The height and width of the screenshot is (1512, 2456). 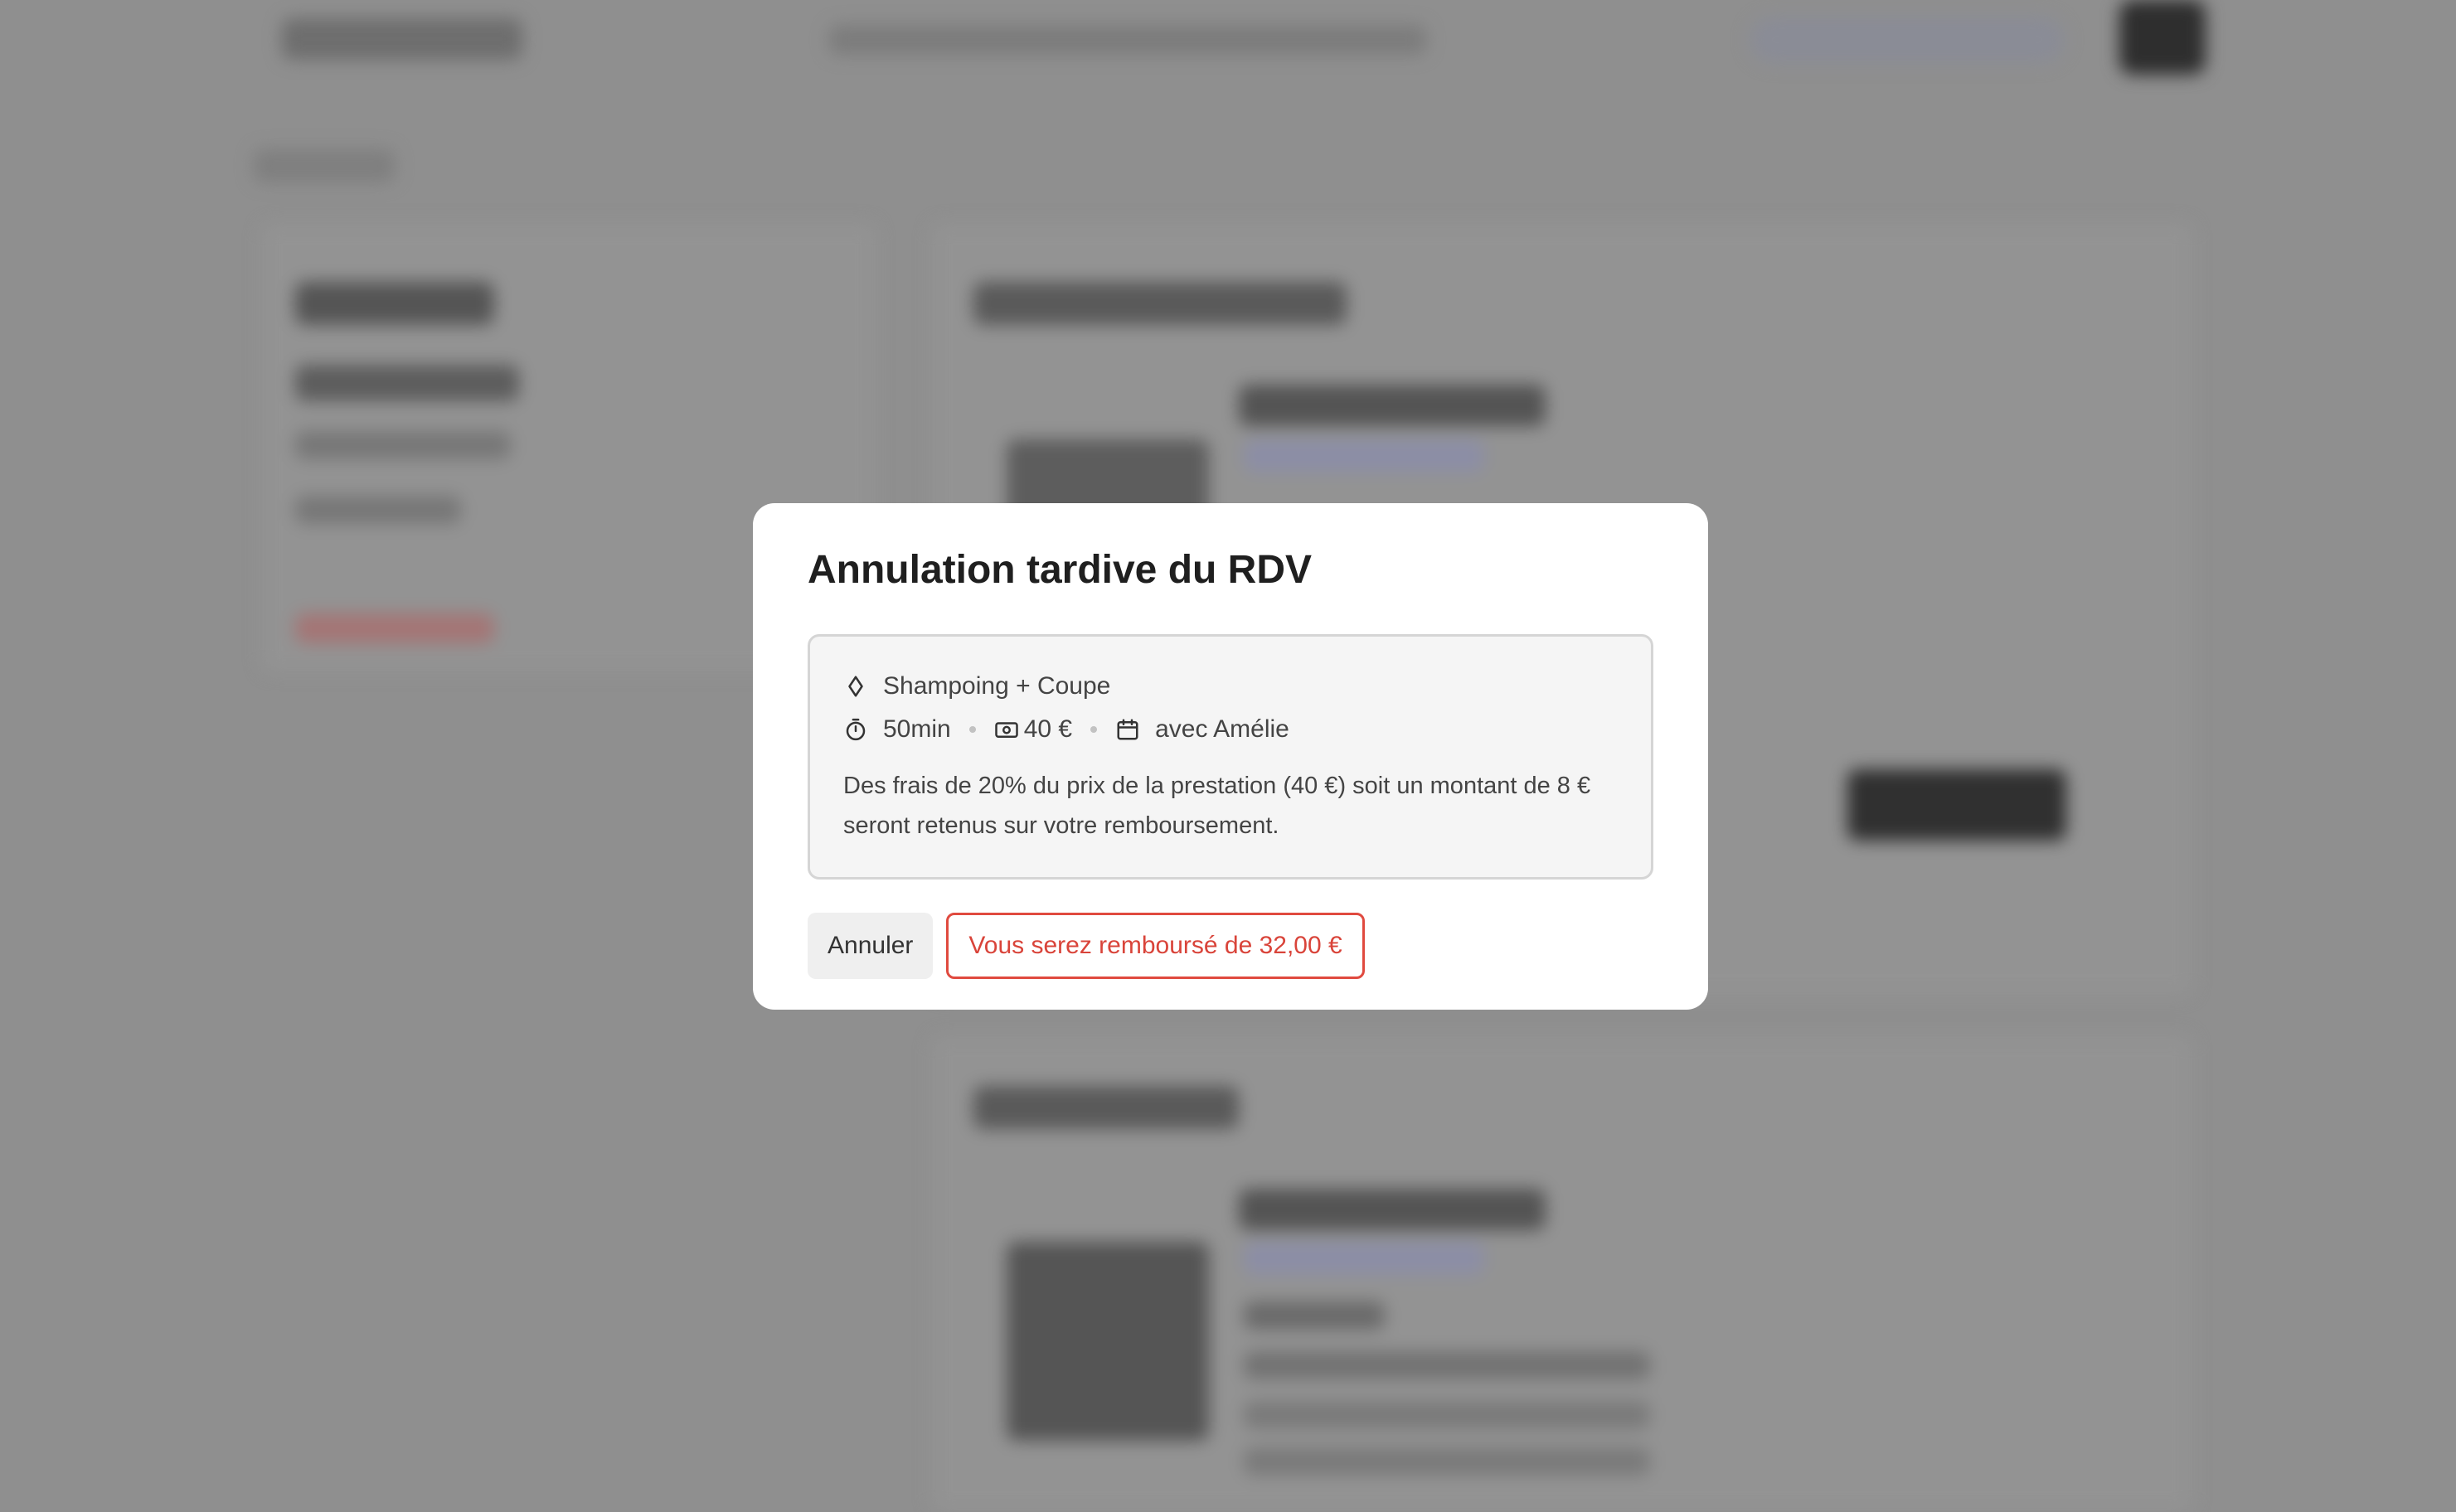 I want to click on timer-icon, so click(x=855, y=729).